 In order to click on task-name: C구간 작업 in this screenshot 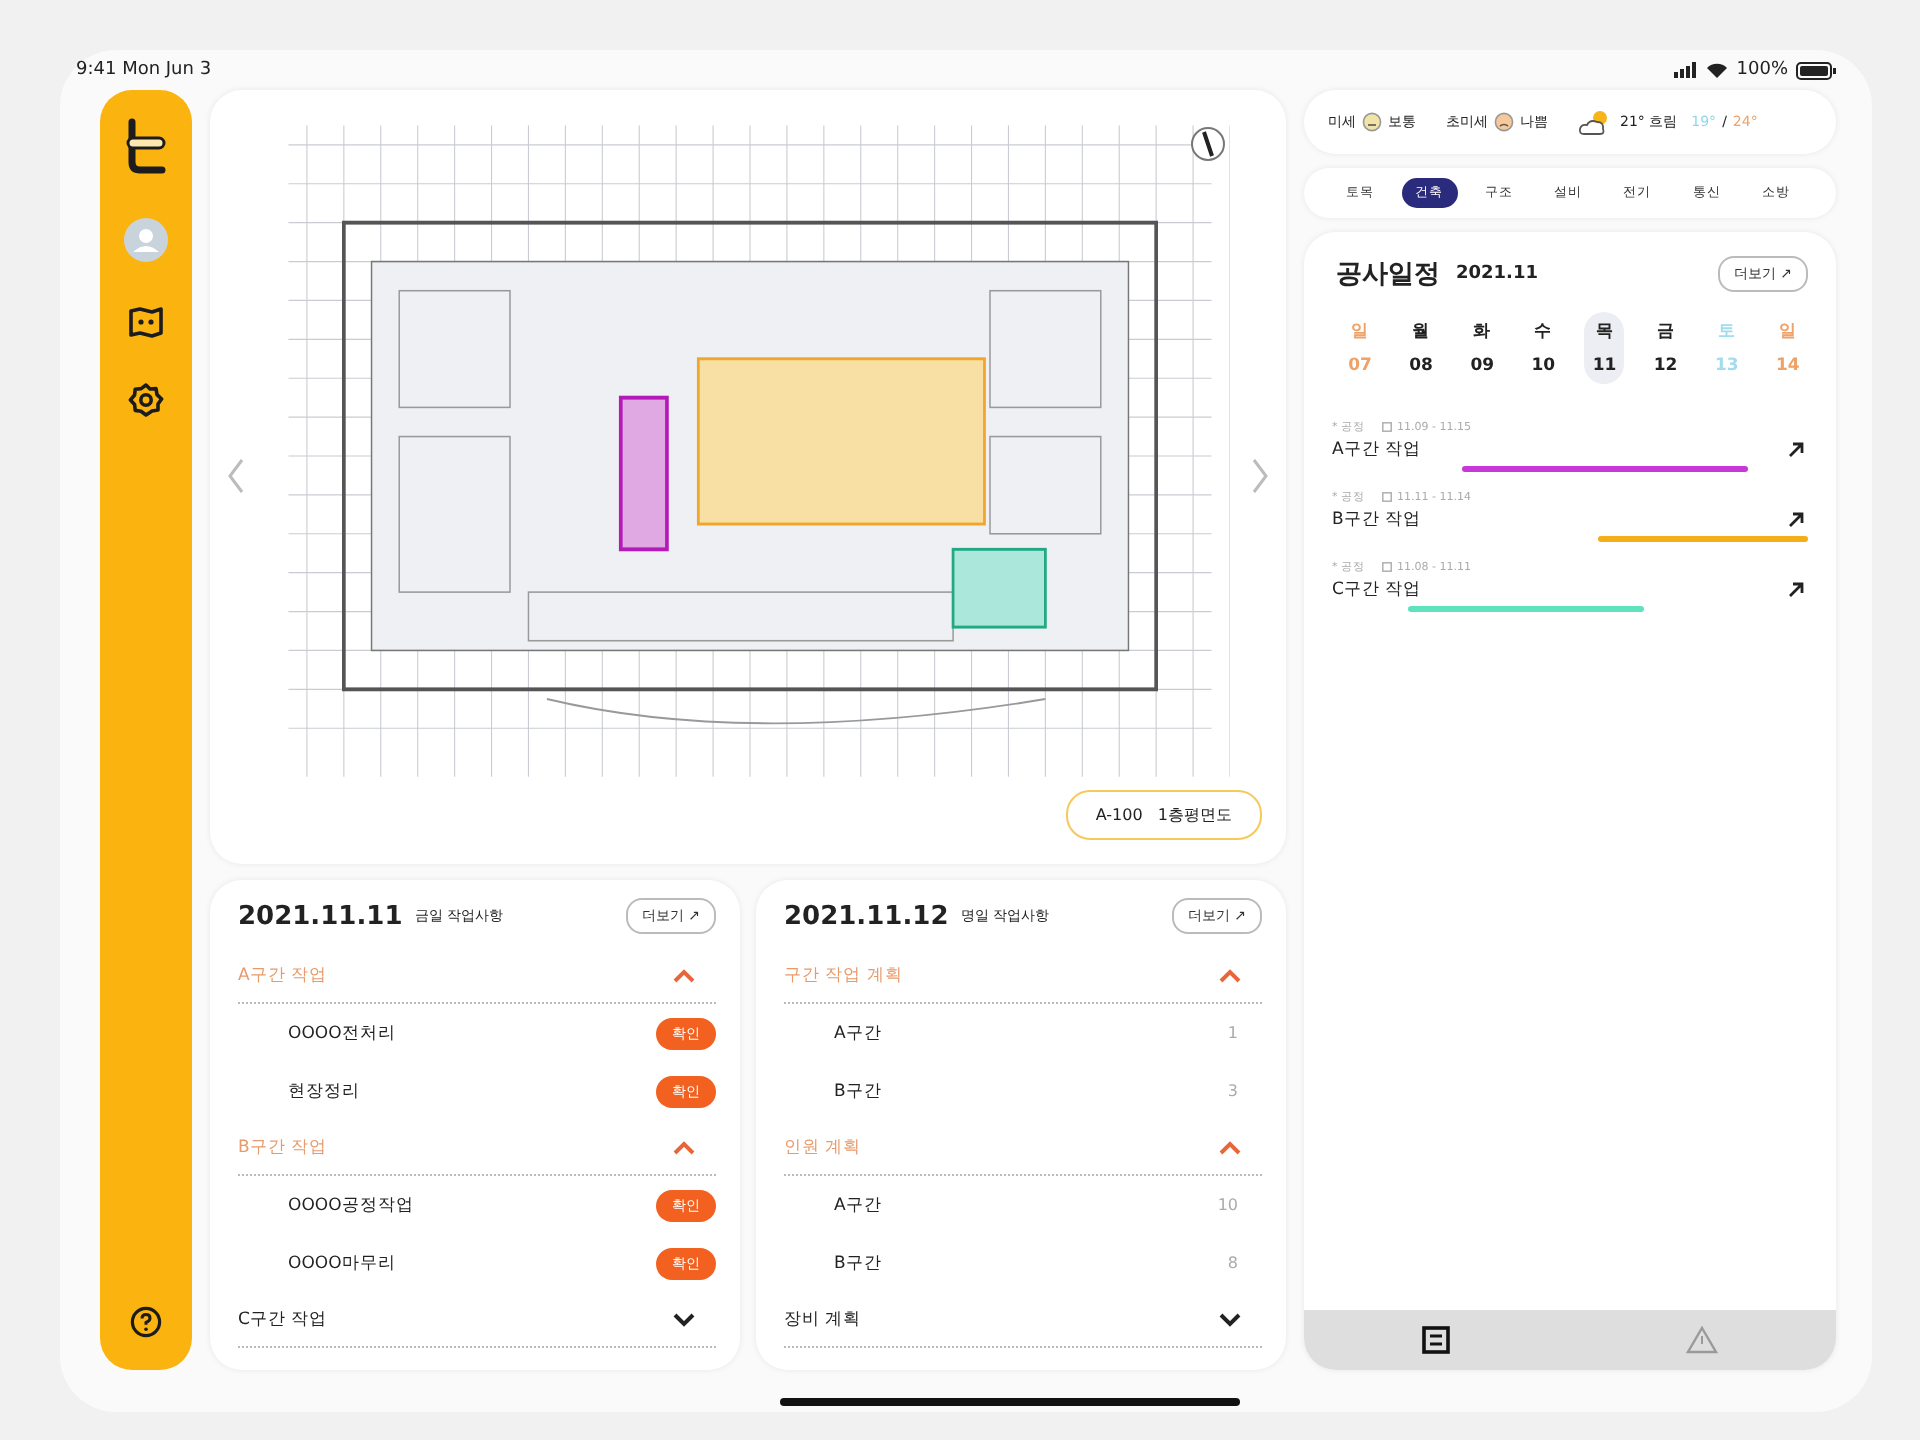, I will do `click(1377, 590)`.